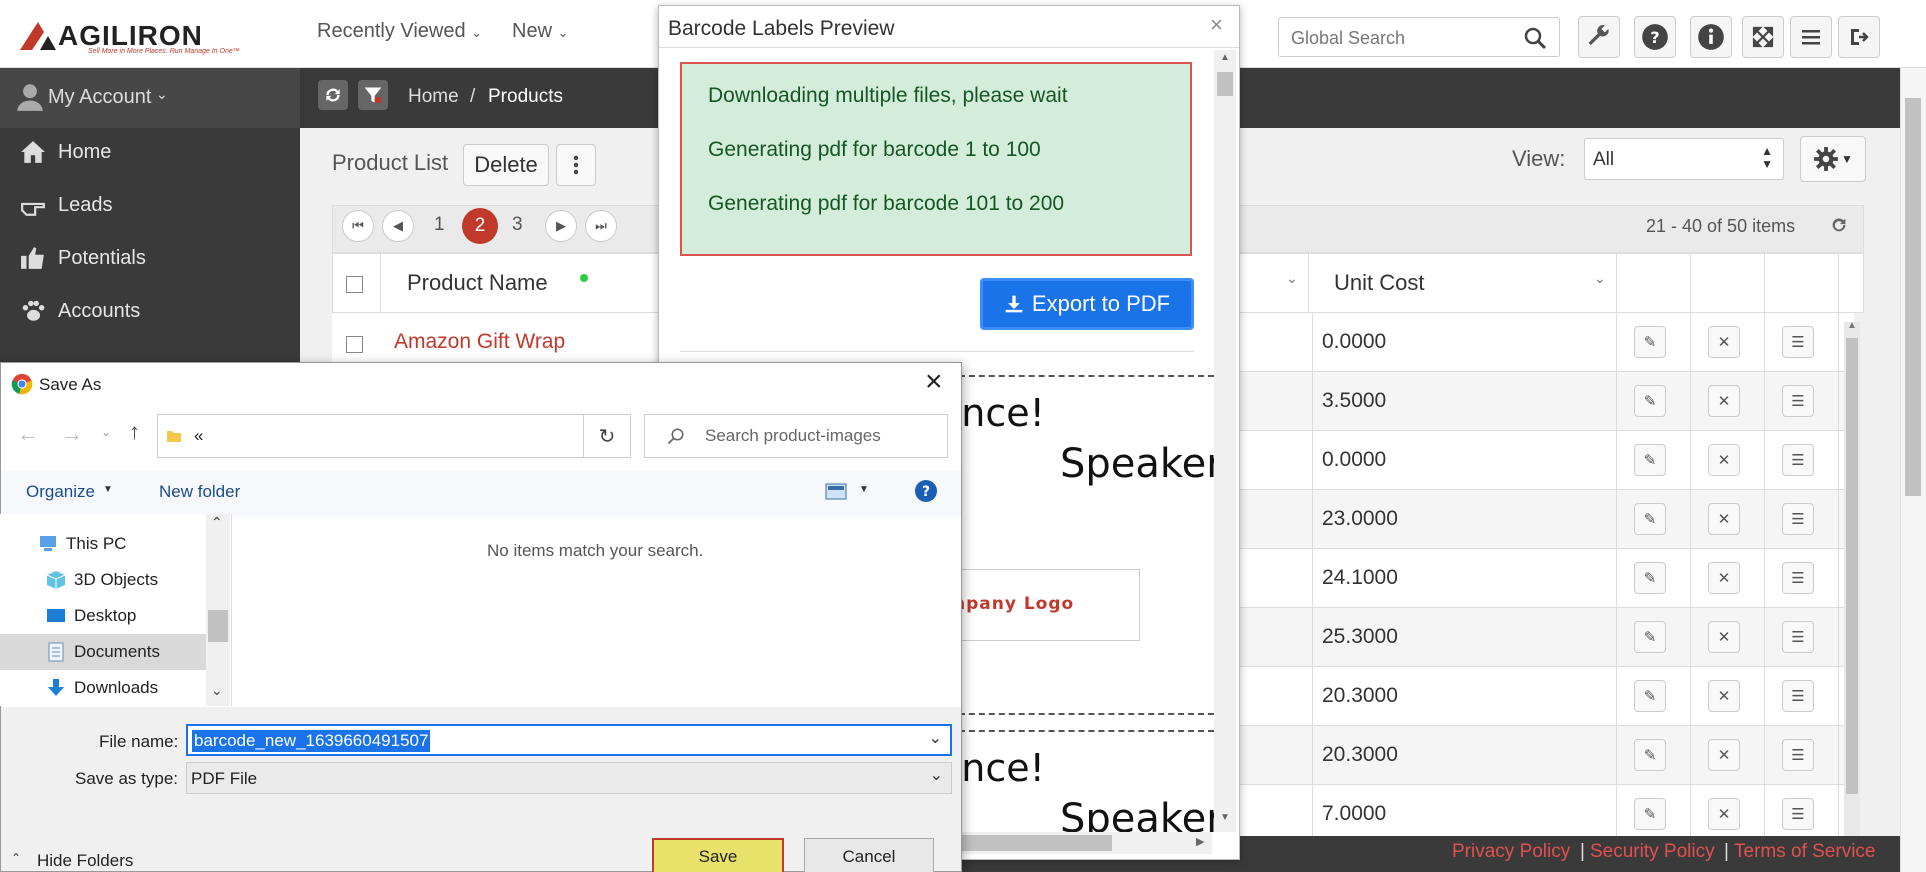  What do you see at coordinates (569, 778) in the screenshot?
I see `save-as-type-select: PDF File ⌄` at bounding box center [569, 778].